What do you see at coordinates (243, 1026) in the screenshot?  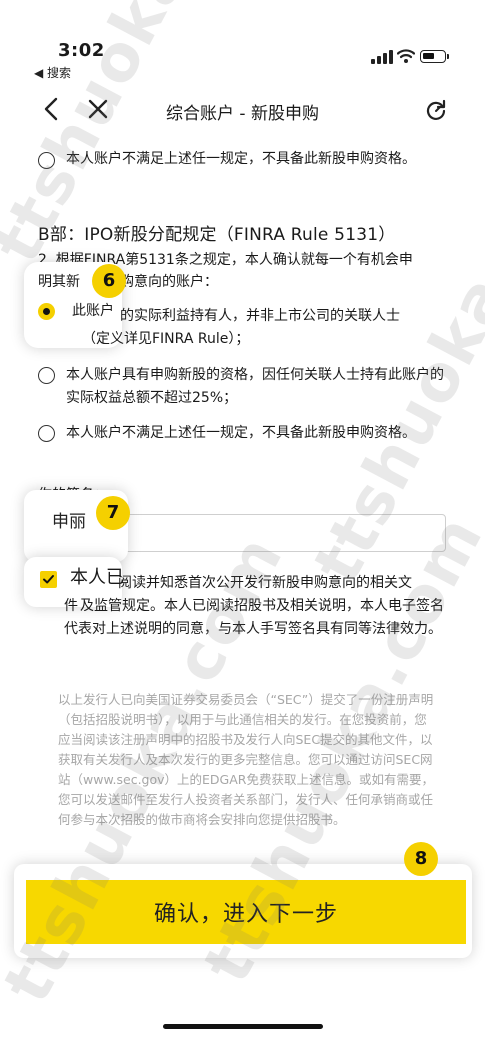 I see `home-indicator` at bounding box center [243, 1026].